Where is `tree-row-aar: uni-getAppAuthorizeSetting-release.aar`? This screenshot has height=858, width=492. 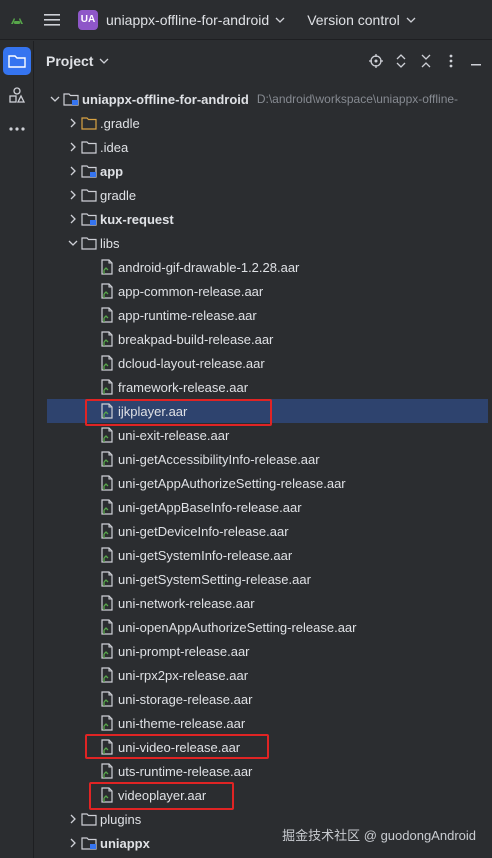 tree-row-aar: uni-getAppAuthorizeSetting-release.aar is located at coordinates (263, 483).